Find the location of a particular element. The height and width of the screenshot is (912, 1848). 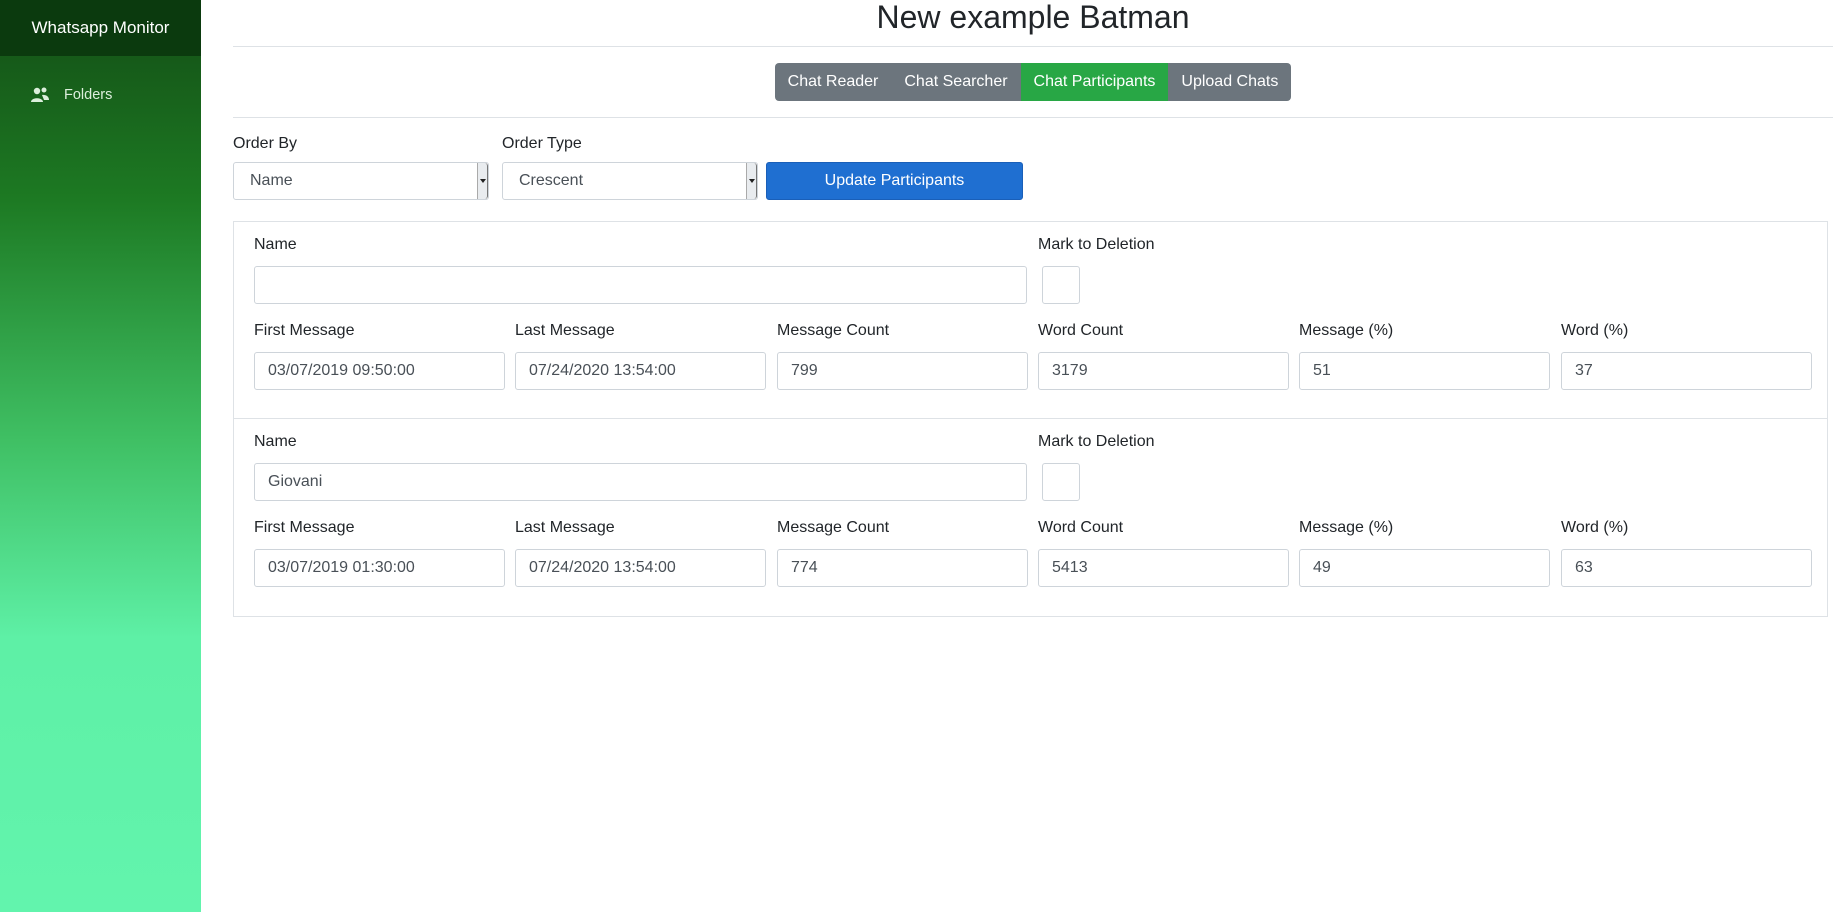

order-type-select: Crescent is located at coordinates (630, 181).